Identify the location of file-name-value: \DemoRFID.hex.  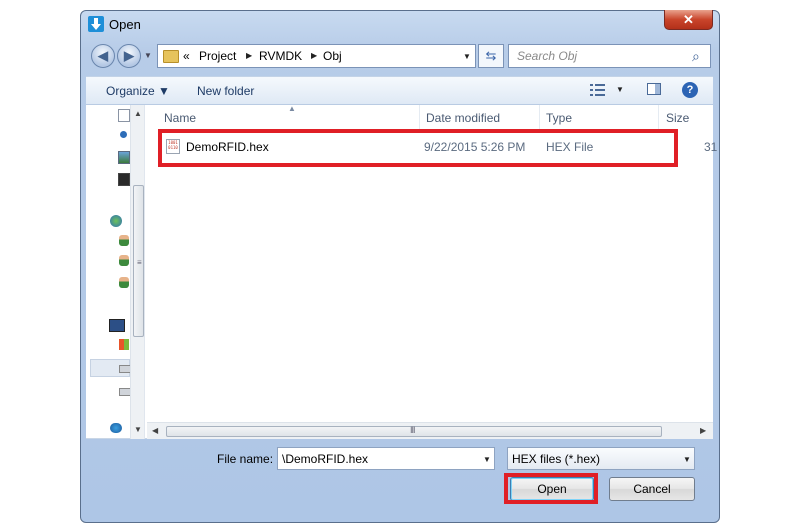
(325, 459).